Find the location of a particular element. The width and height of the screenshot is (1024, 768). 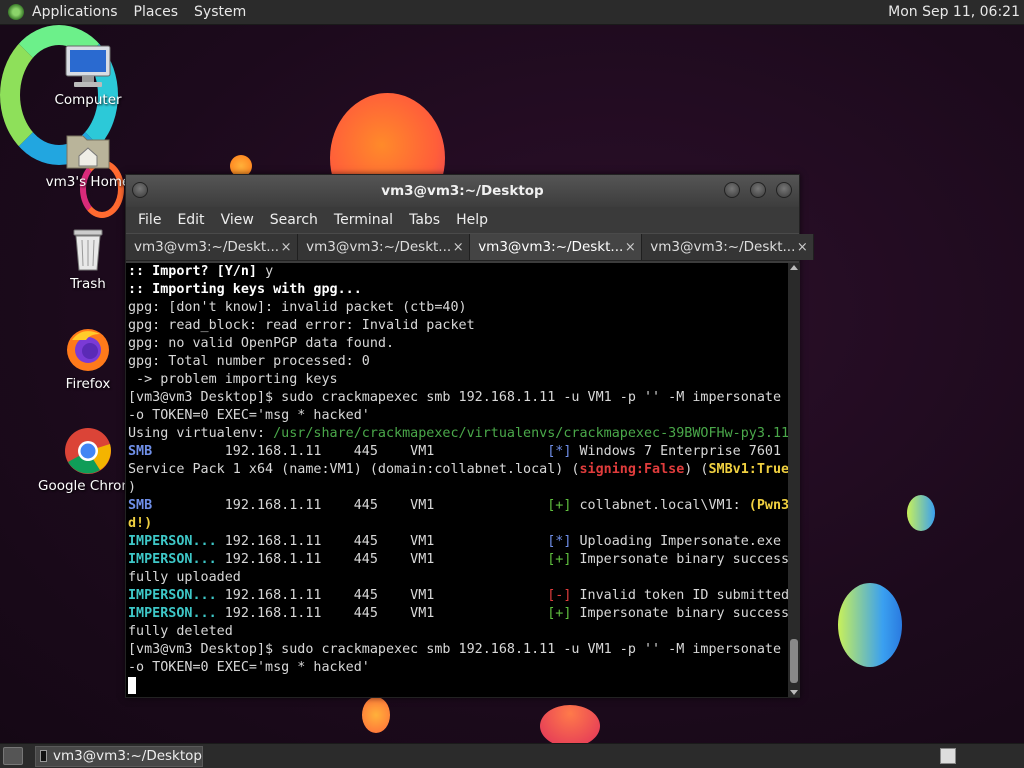

menu-edit: Edit is located at coordinates (190, 220).